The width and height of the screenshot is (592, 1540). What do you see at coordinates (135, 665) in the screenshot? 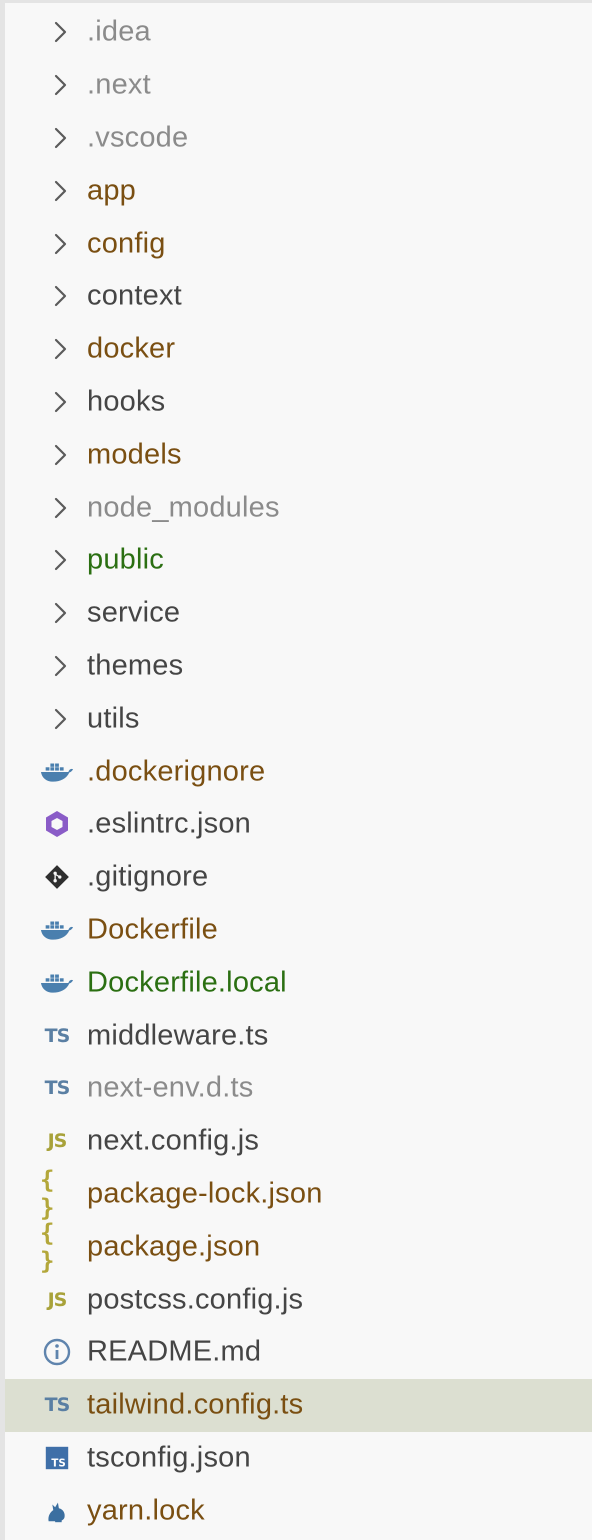
I see `item-label: themes` at bounding box center [135, 665].